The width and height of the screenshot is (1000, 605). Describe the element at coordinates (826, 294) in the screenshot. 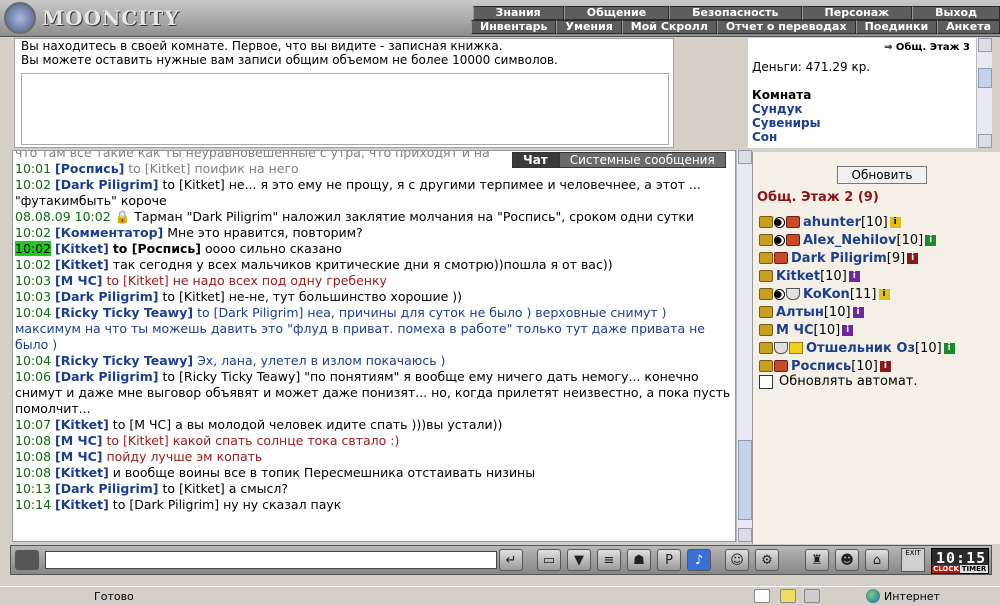

I see `player-name: KoKon` at that location.